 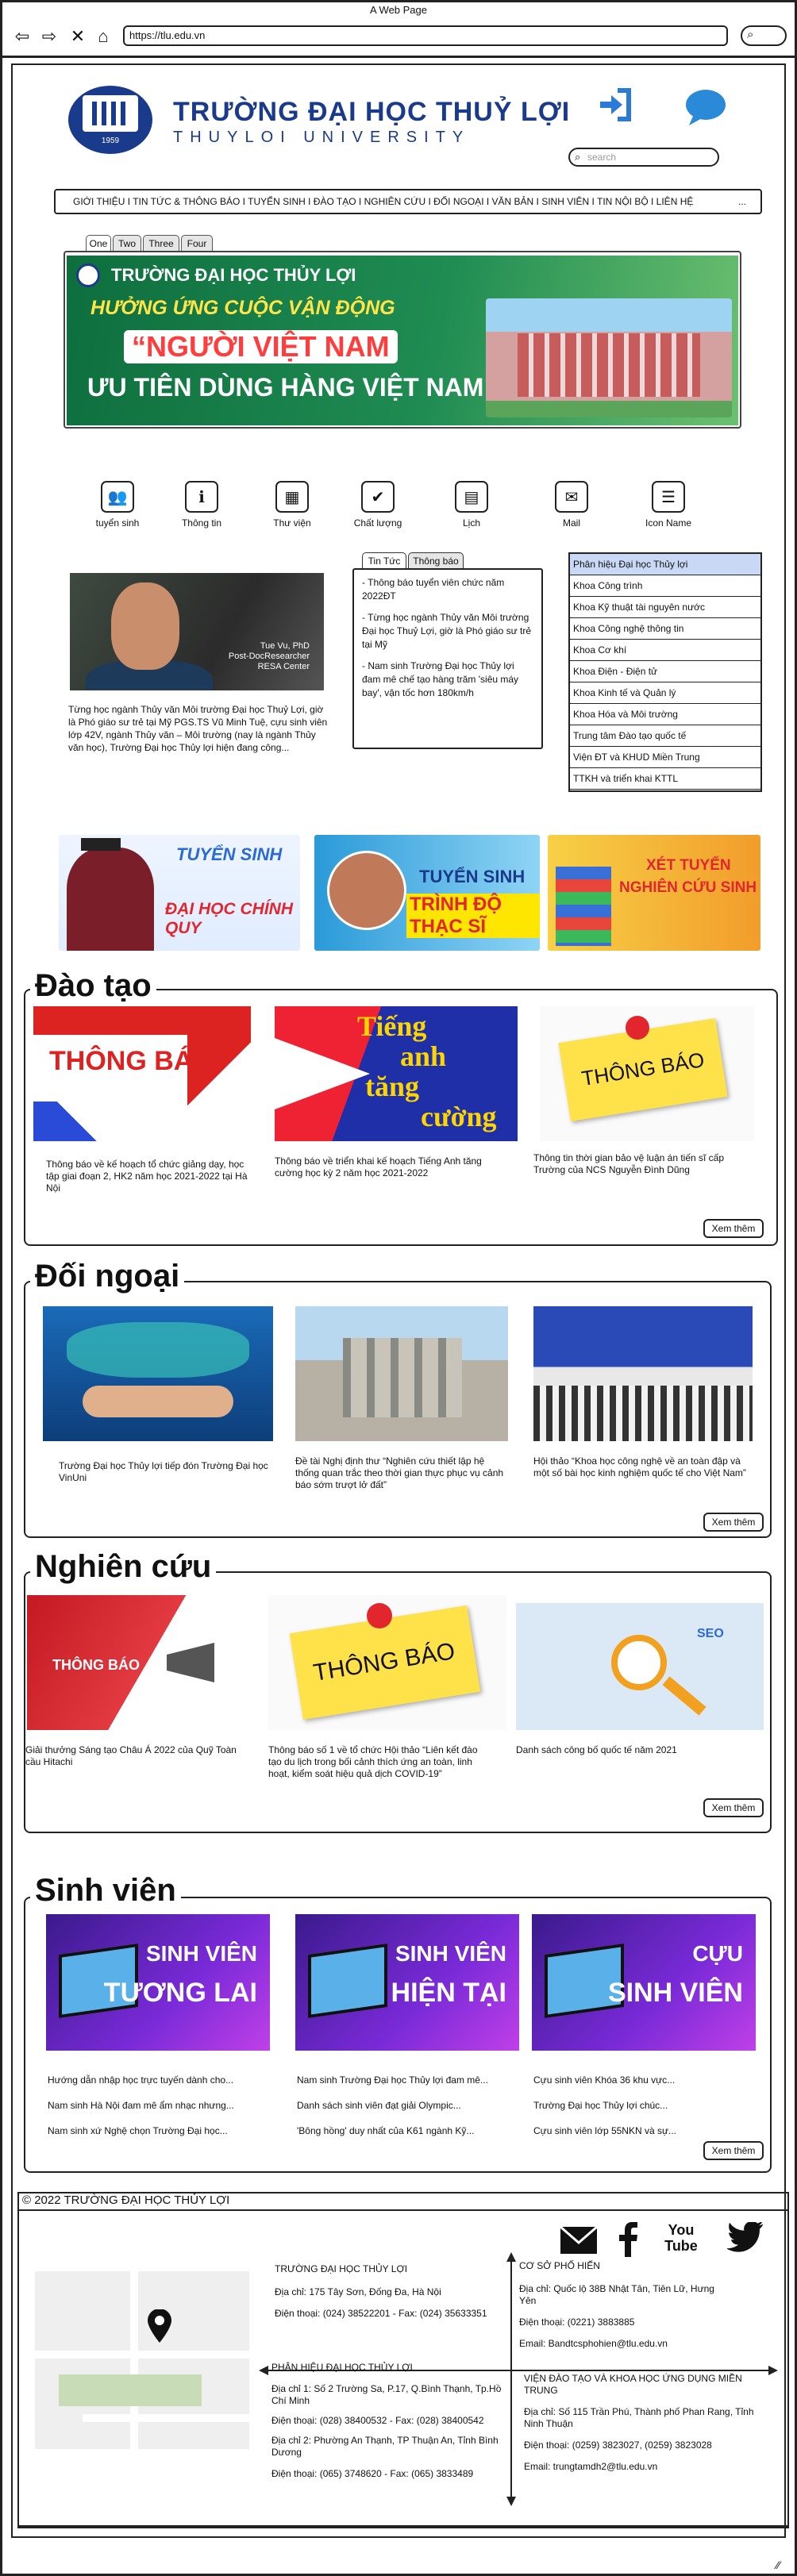 I want to click on department-link: Khoa Kỹ thuật tài nguyên nước, so click(x=665, y=607).